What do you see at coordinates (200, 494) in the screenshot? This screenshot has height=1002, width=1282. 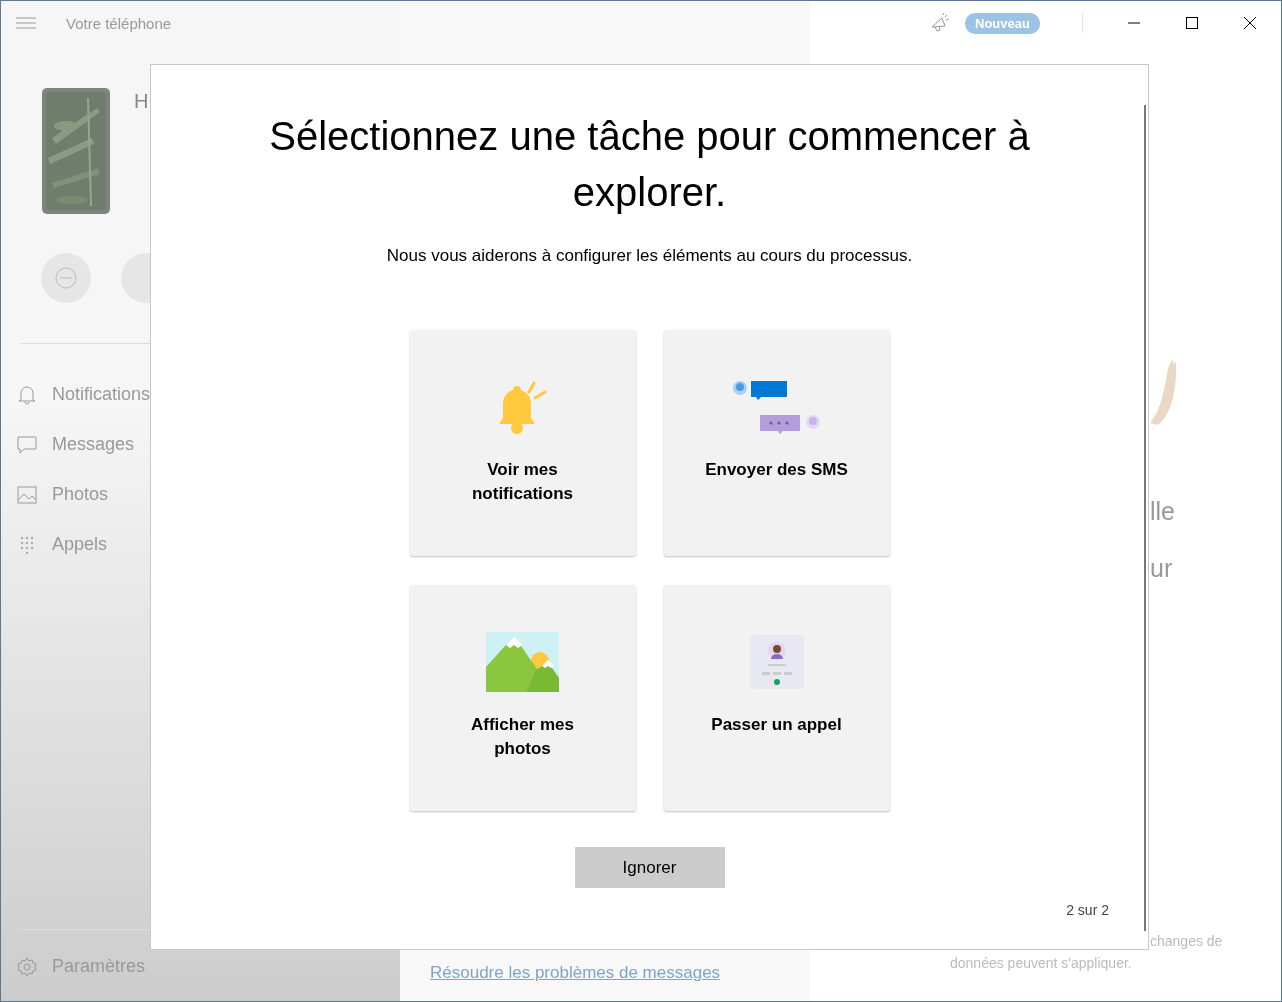 I see `nav-item: Photos` at bounding box center [200, 494].